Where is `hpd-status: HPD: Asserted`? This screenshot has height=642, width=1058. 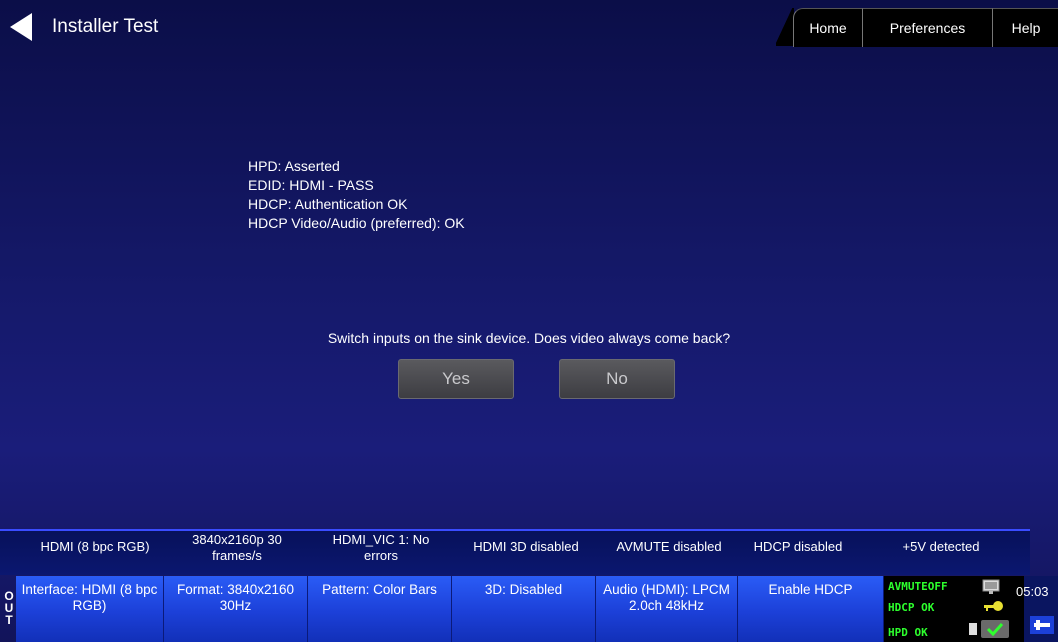 hpd-status: HPD: Asserted is located at coordinates (294, 166).